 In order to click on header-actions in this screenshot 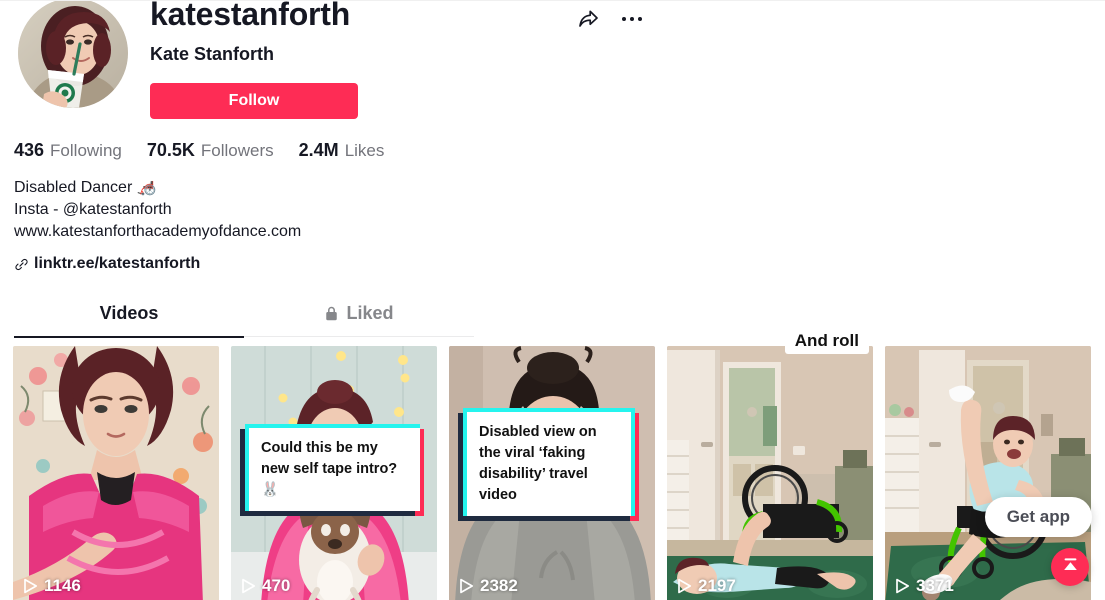, I will do `click(610, 19)`.